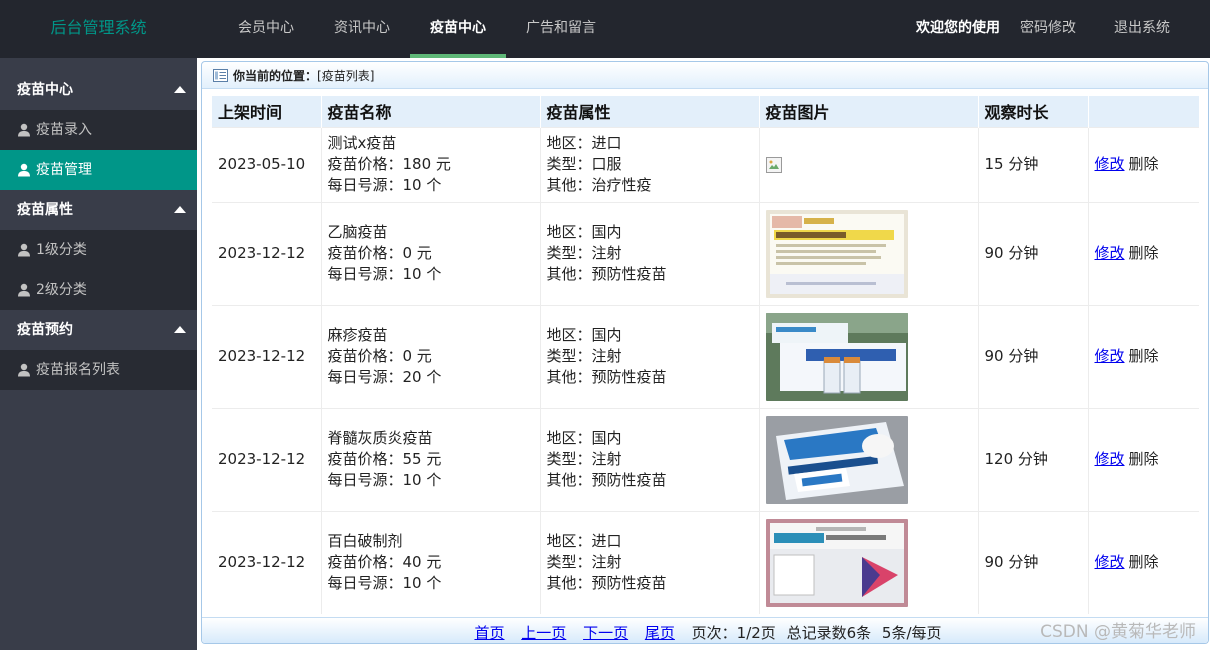 The height and width of the screenshot is (650, 1210). Describe the element at coordinates (389, 164) in the screenshot. I see `vaccine-price: 疫苗价格：180 元` at that location.